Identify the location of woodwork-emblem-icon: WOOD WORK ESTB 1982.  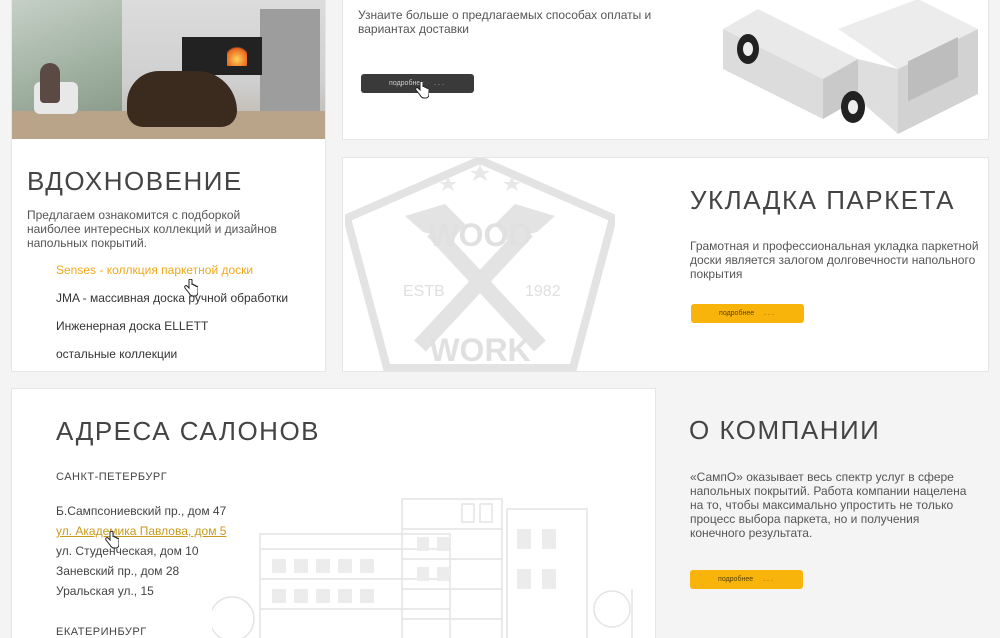
(480, 264).